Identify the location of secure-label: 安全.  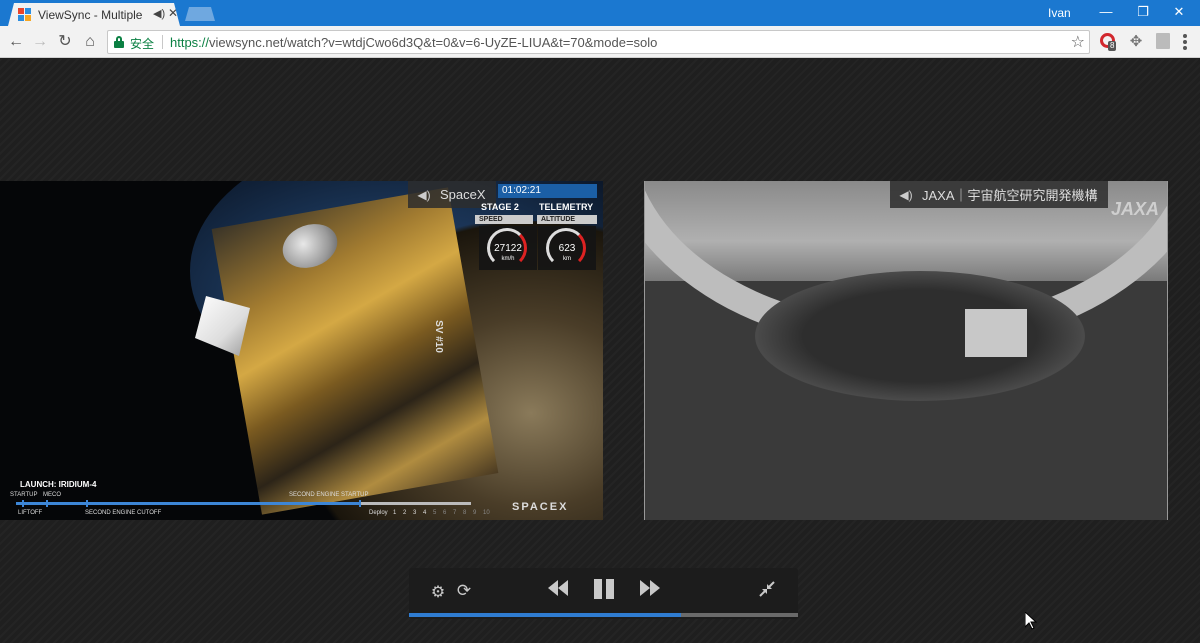
(142, 44).